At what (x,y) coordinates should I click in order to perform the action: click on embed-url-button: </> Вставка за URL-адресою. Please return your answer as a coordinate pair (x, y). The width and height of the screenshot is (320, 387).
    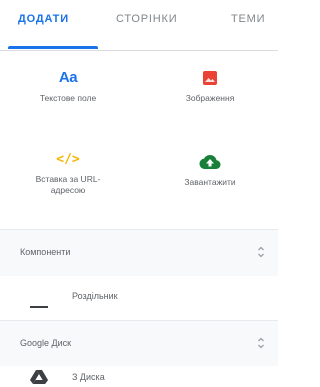
    Looking at the image, I should click on (68, 185).